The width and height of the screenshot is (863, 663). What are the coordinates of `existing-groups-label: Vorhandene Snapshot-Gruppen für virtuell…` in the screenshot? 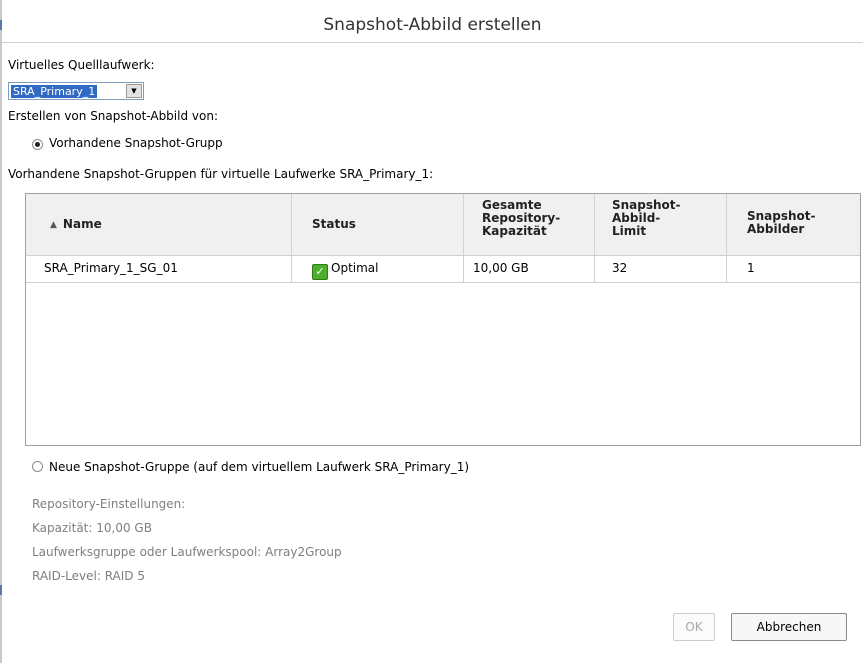 It's located at (221, 174).